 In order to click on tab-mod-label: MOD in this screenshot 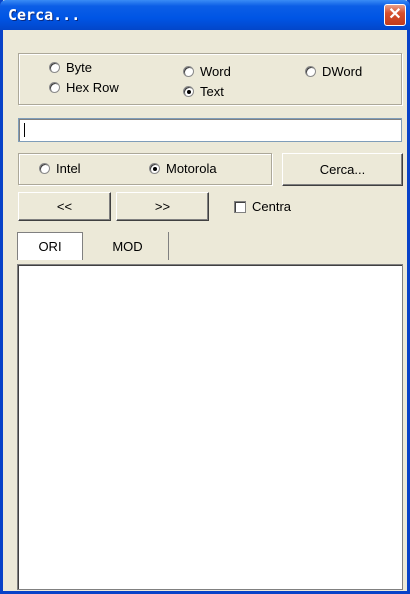, I will do `click(127, 246)`.